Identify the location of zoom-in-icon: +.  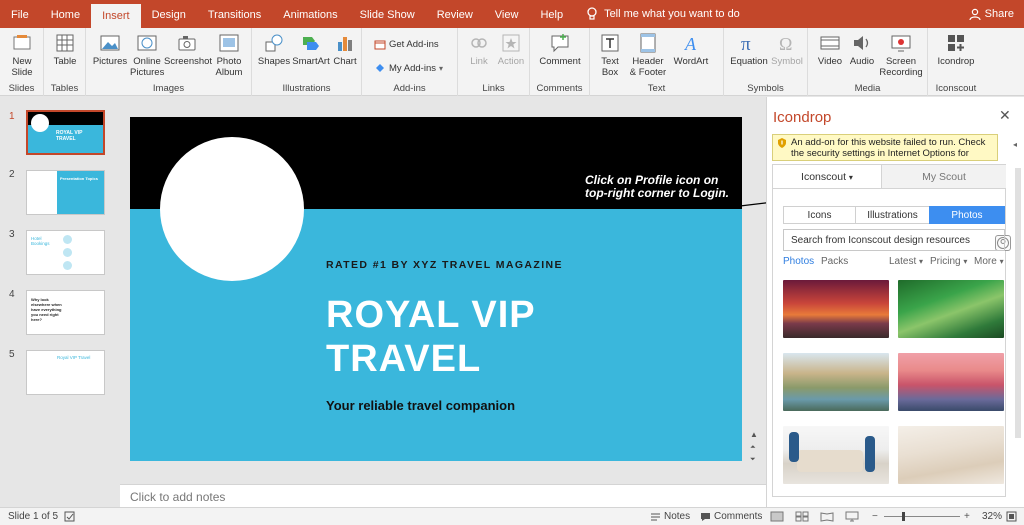
(967, 516).